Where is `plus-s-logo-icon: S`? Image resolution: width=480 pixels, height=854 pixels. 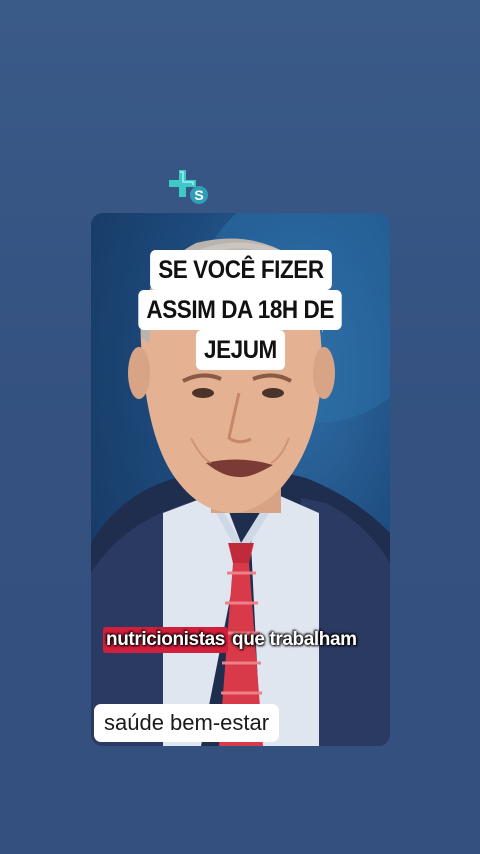
plus-s-logo-icon: S is located at coordinates (188, 187).